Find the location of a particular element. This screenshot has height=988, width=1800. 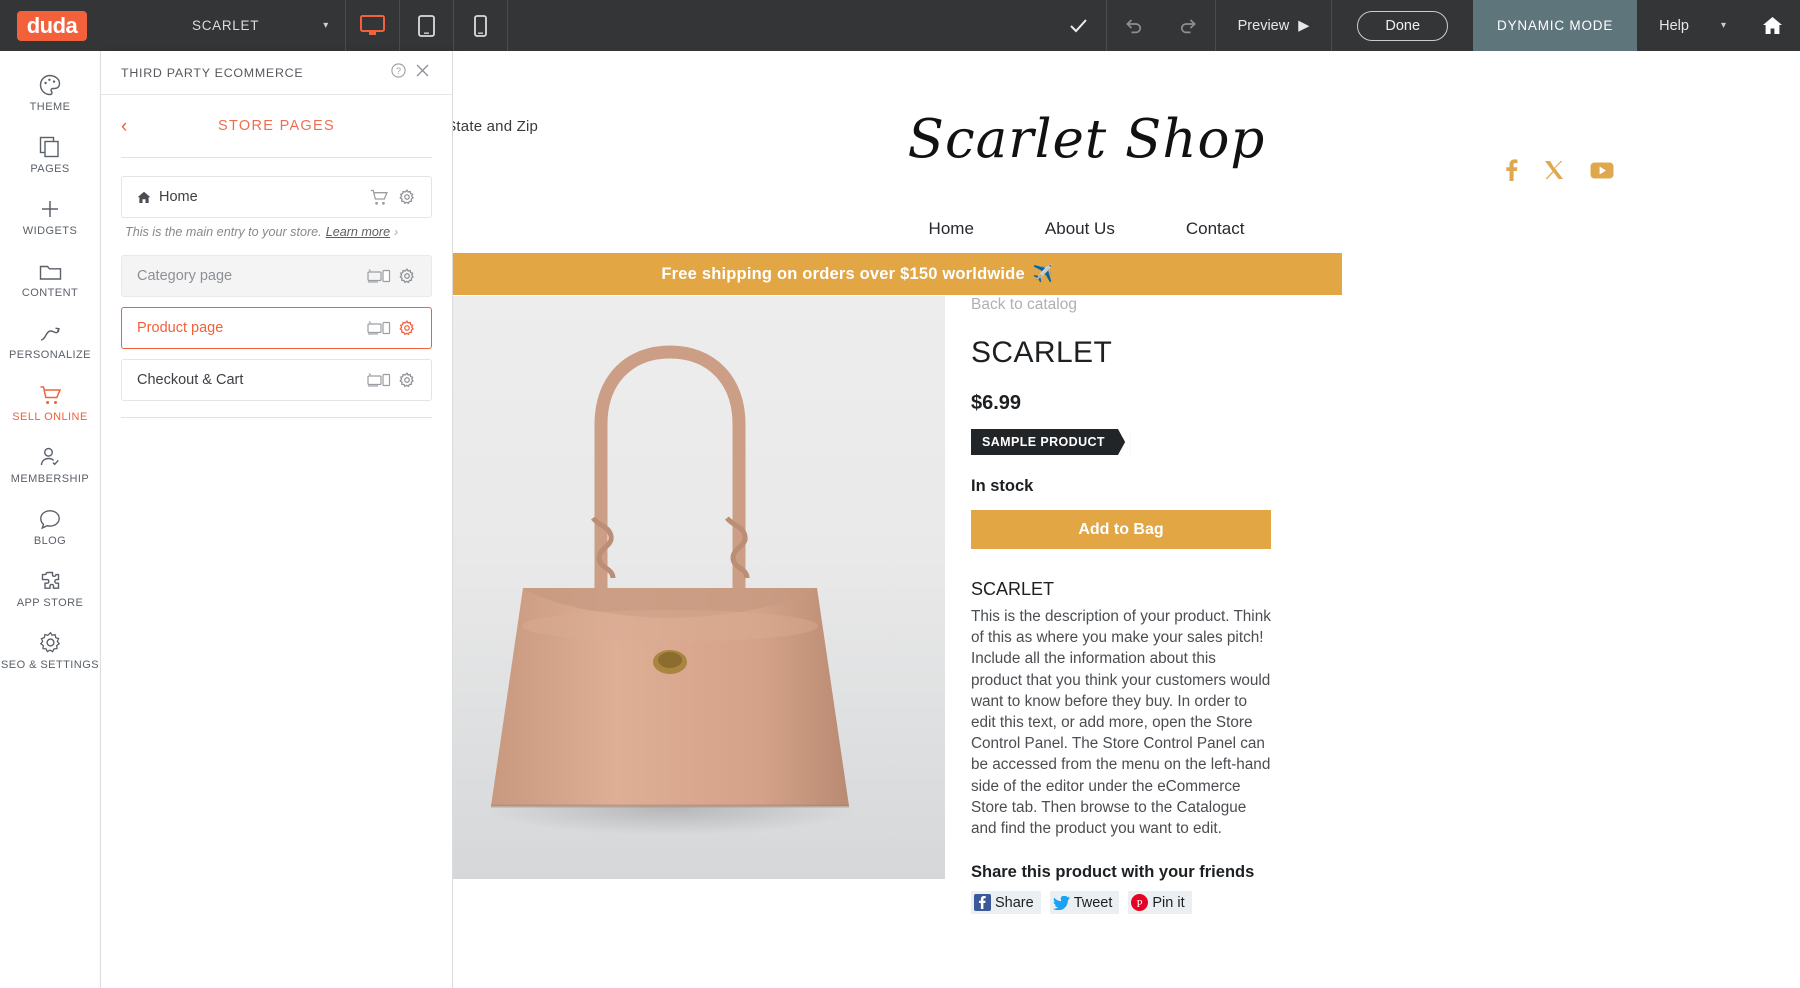

sidebar-item-label: WIDGETS is located at coordinates (50, 230).